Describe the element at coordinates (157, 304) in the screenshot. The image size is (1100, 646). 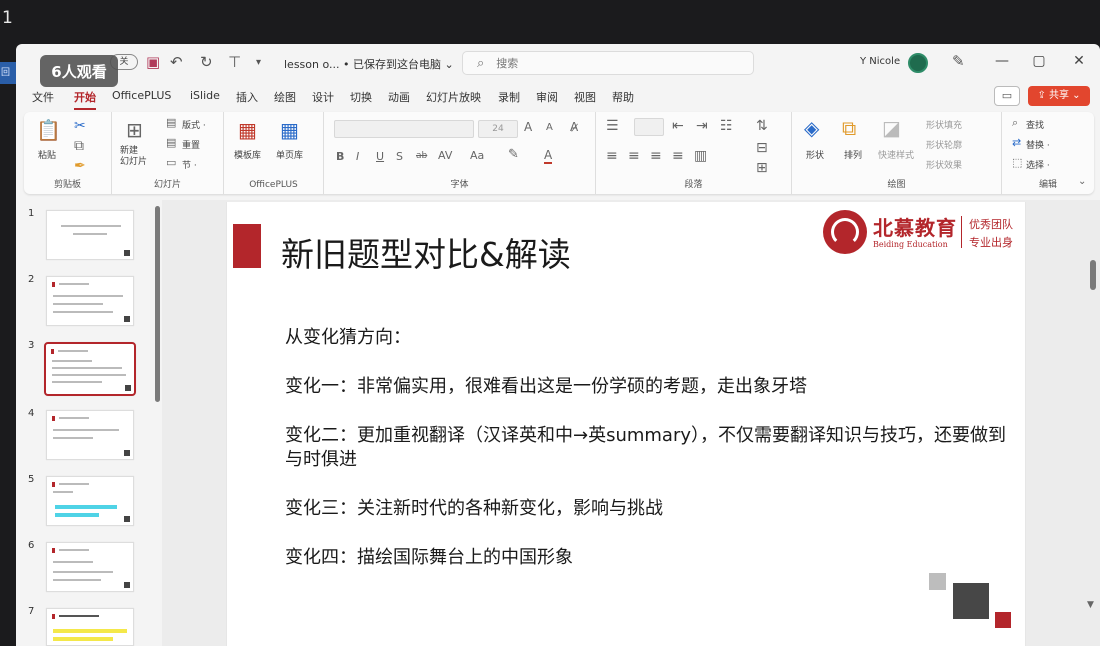
I see `thumbnails-scrollbar` at that location.